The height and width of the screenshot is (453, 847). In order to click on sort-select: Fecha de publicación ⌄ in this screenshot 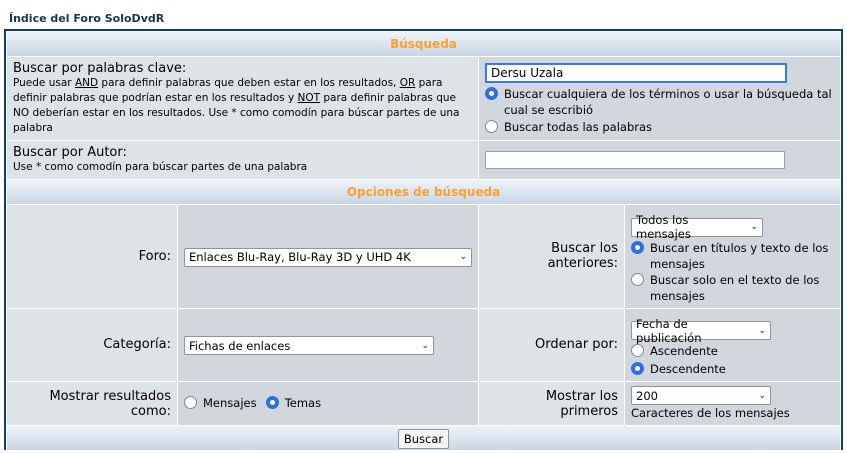, I will do `click(701, 331)`.